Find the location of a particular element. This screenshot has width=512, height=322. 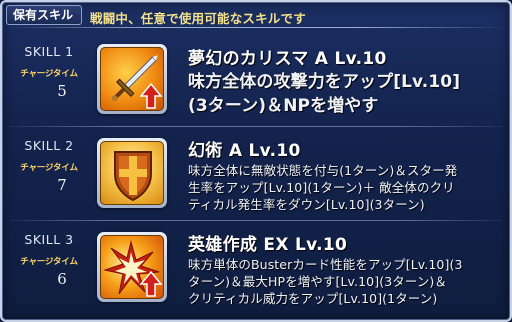

sword-attack-up-icon is located at coordinates (132, 79).